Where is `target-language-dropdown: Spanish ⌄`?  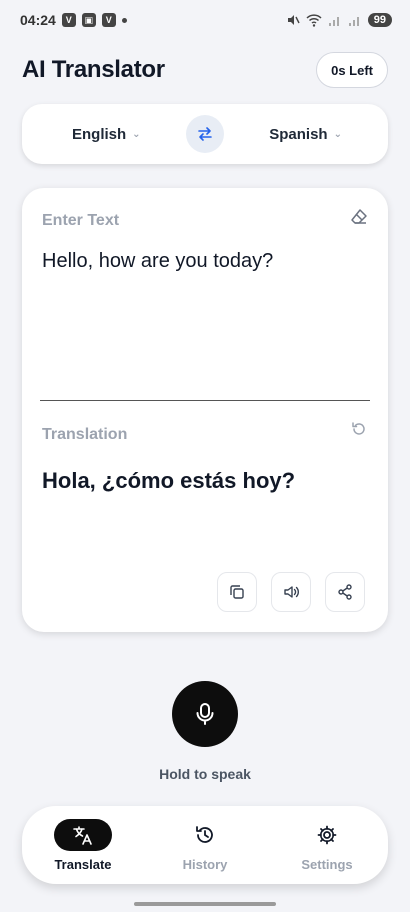 target-language-dropdown: Spanish ⌄ is located at coordinates (305, 134).